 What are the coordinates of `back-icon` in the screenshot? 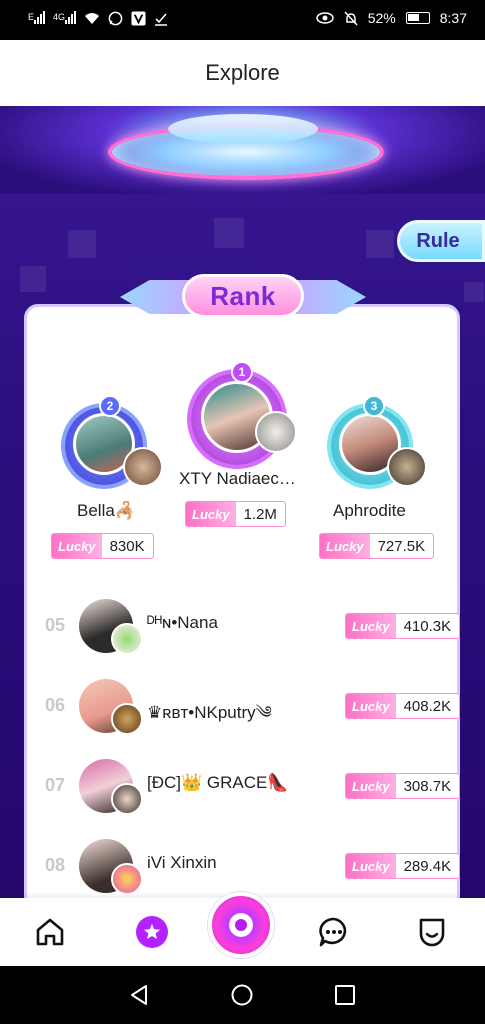 It's located at (139, 995).